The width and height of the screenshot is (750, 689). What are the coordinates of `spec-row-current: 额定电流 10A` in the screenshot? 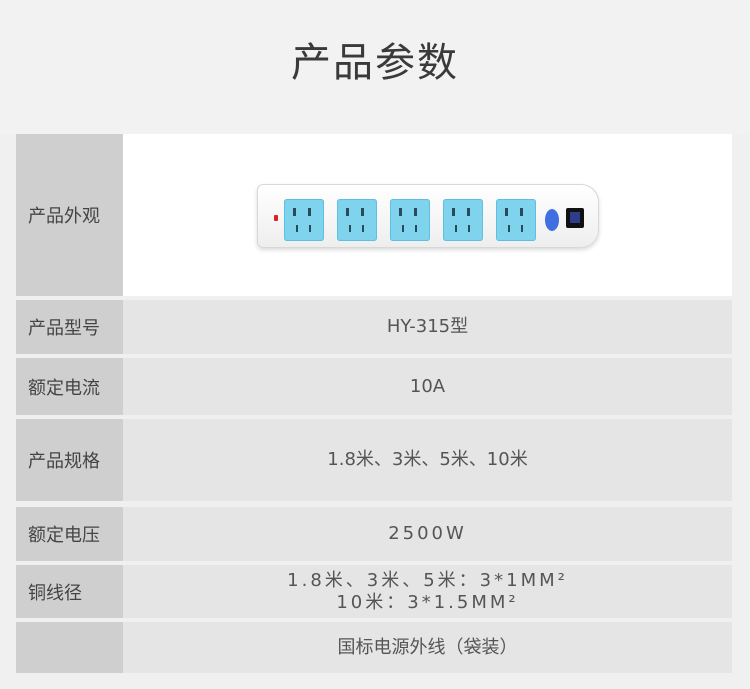 It's located at (374, 386).